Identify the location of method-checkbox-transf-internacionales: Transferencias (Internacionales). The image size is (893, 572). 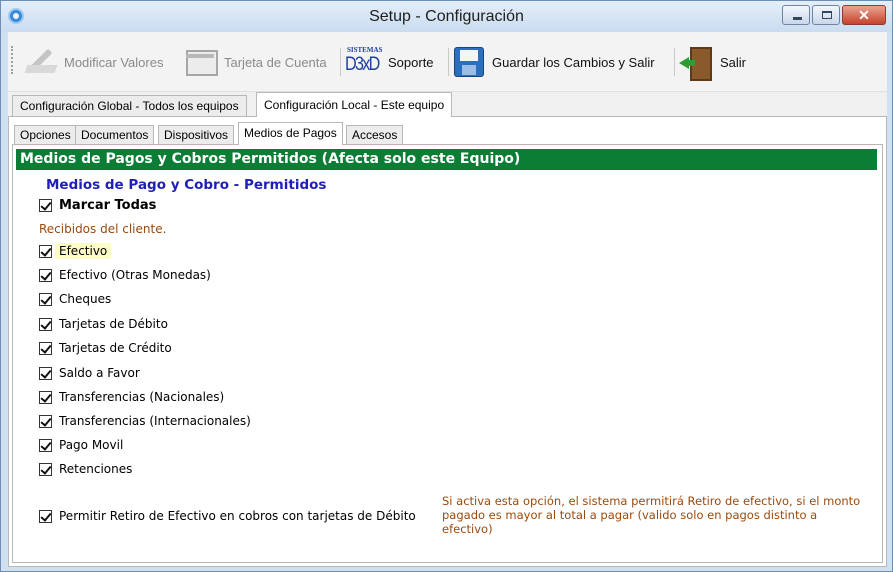
(145, 421).